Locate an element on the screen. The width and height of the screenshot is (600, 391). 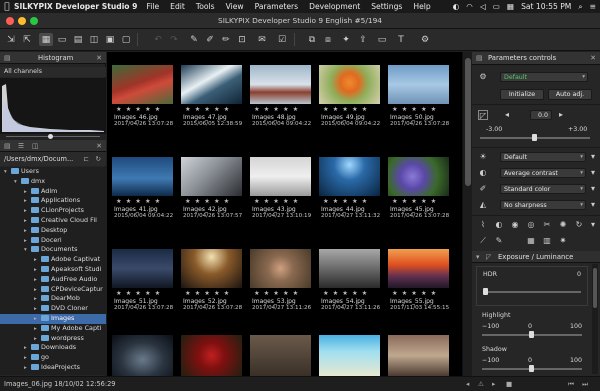
copy-params-icon: ⧉ is located at coordinates (312, 39).